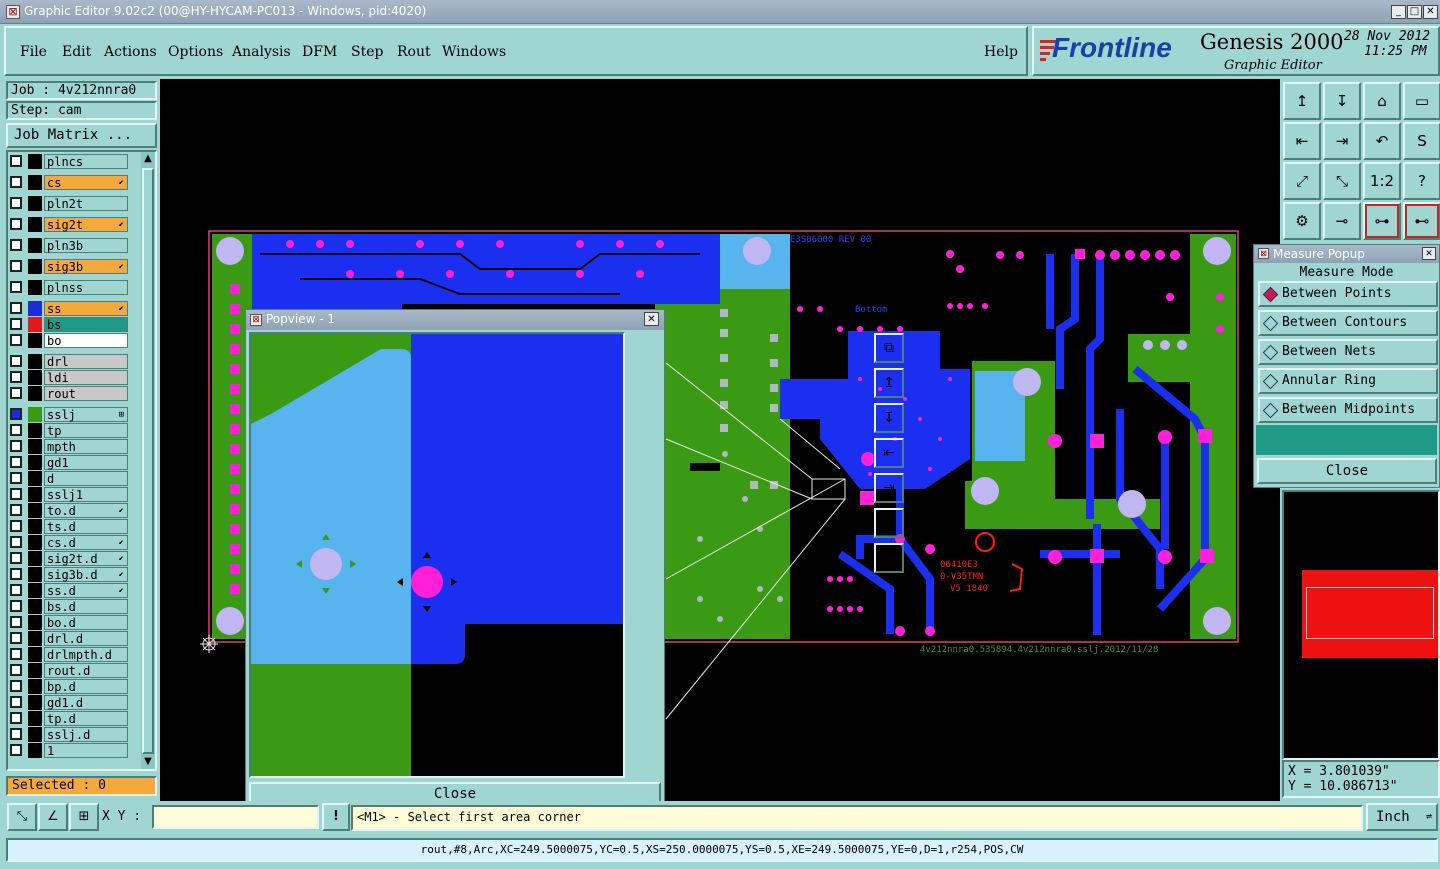  What do you see at coordinates (86, 377) in the screenshot?
I see `layer-name: ldi` at bounding box center [86, 377].